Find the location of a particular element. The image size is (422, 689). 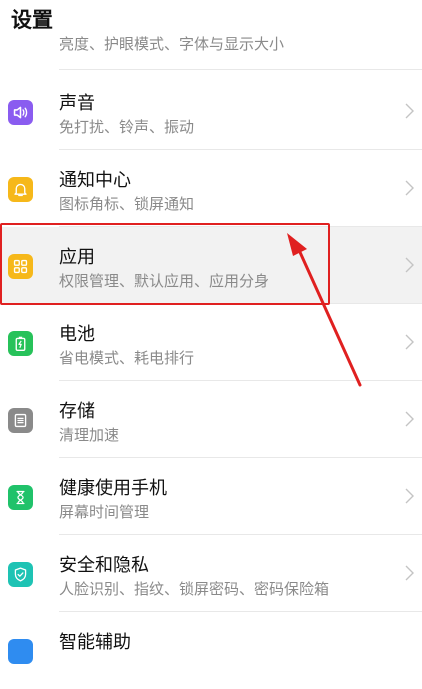

list-item-storage: 存储 清理加速 is located at coordinates (211, 419).